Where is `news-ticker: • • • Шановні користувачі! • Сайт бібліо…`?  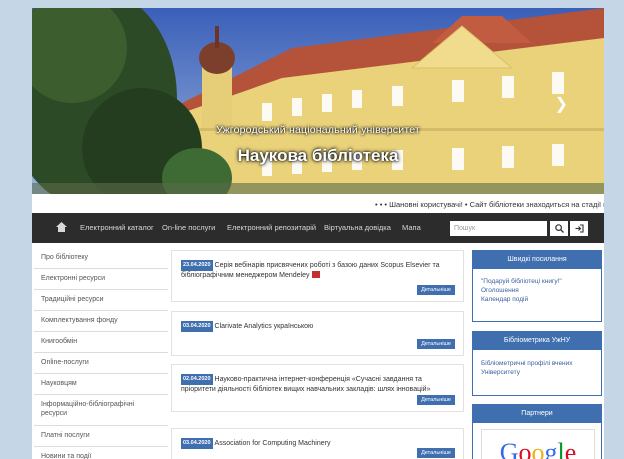 news-ticker: • • • Шановні користувачі! • Сайт бібліо… is located at coordinates (318, 204).